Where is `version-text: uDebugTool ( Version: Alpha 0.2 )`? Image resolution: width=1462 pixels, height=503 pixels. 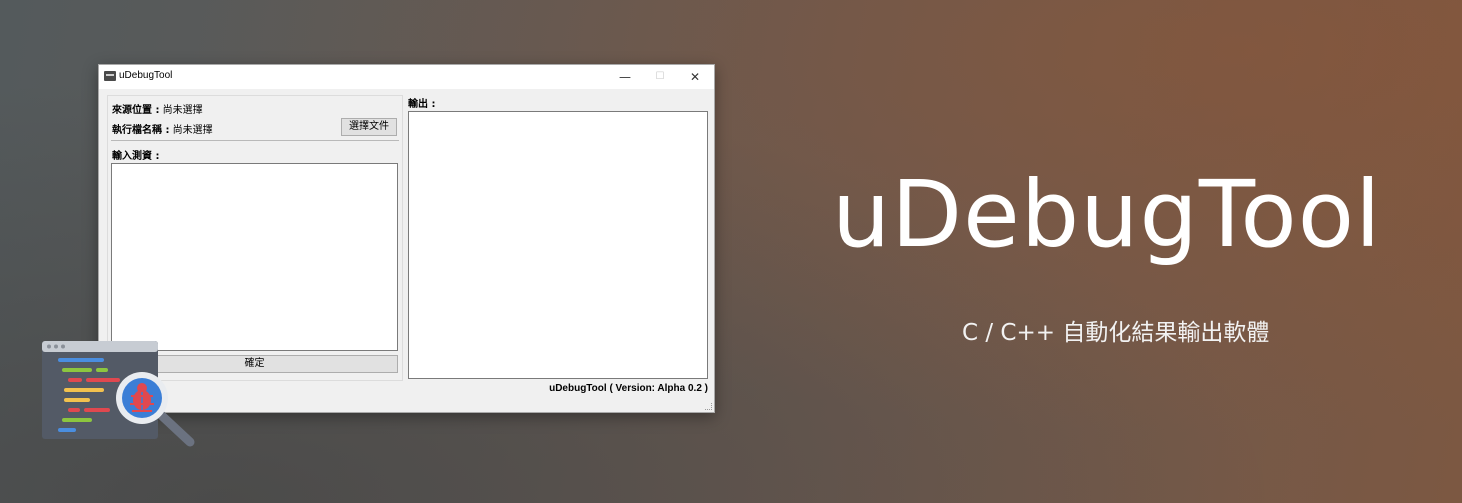
version-text: uDebugTool ( Version: Alpha 0.2 ) is located at coordinates (628, 388).